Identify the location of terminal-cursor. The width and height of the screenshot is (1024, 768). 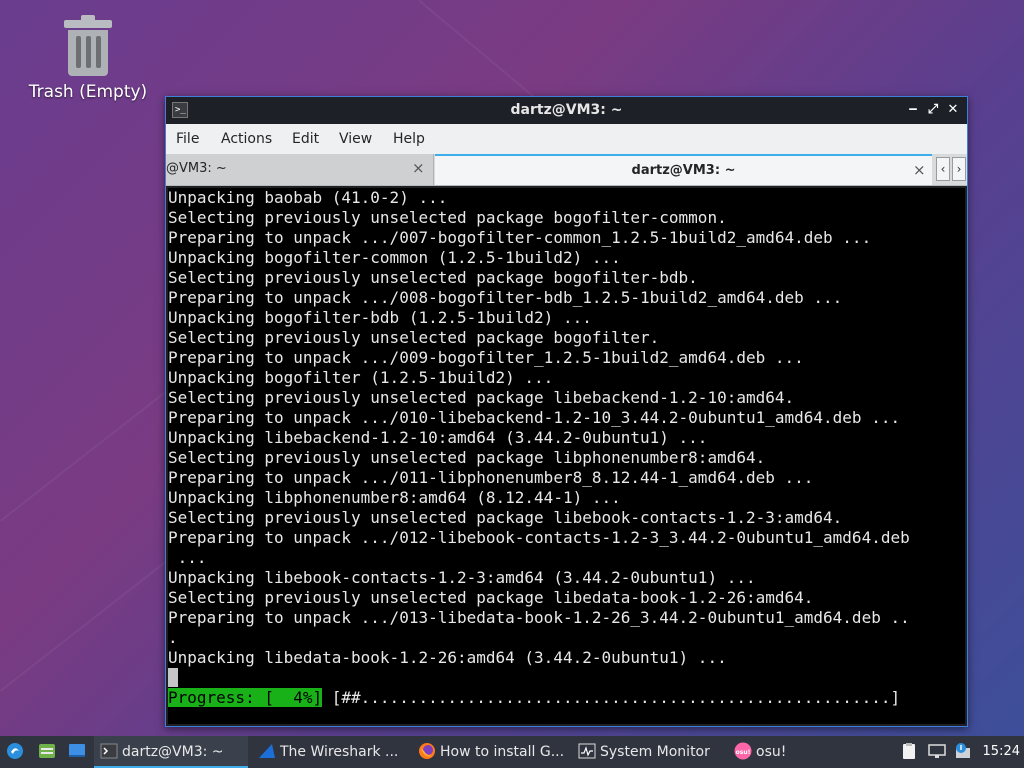
(173, 677).